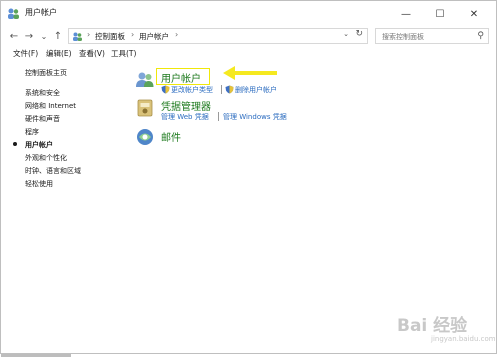  Describe the element at coordinates (145, 80) in the screenshot. I see `users-icon` at that location.